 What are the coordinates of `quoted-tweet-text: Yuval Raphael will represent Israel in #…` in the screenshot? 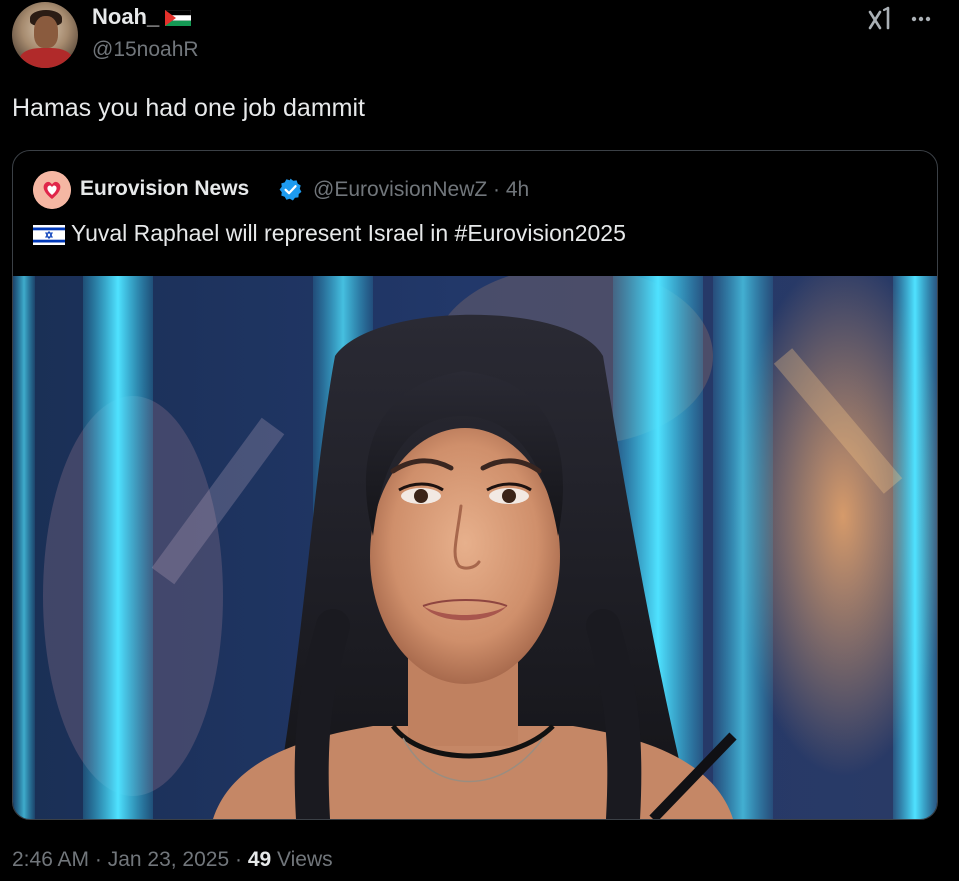 It's located at (348, 233).